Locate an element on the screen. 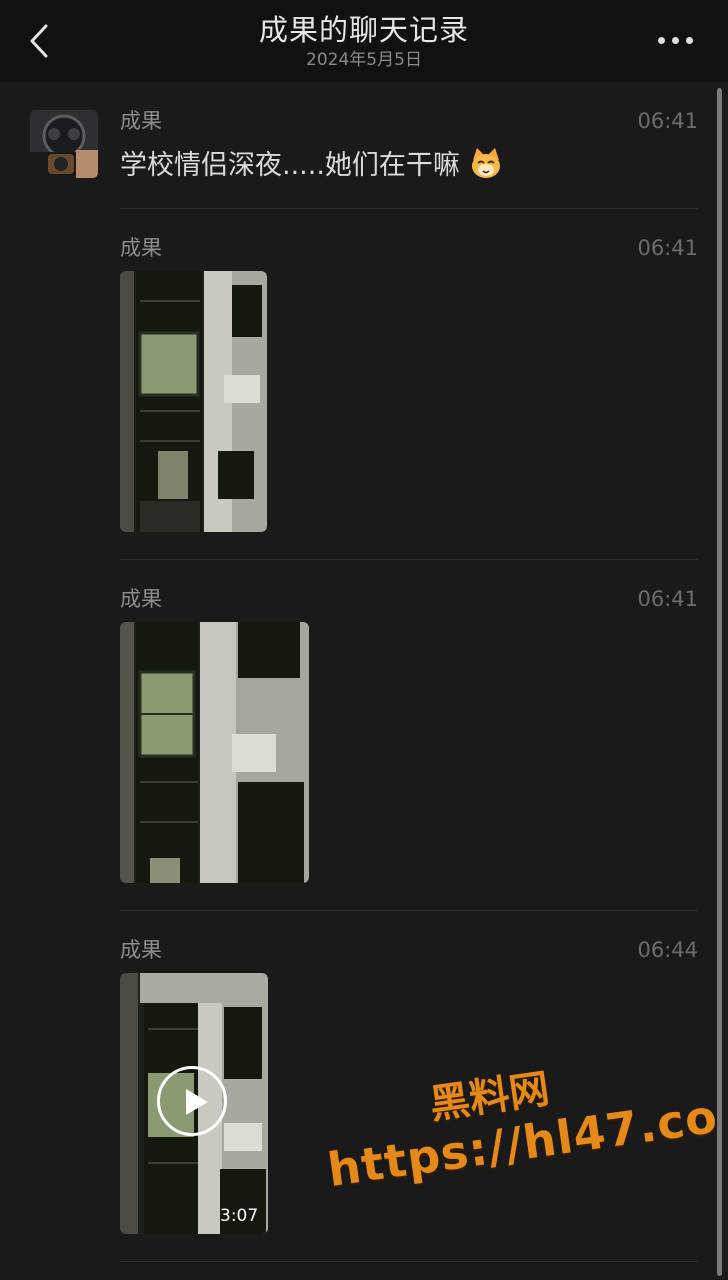 The width and height of the screenshot is (728, 1280). avatar-image is located at coordinates (64, 144).